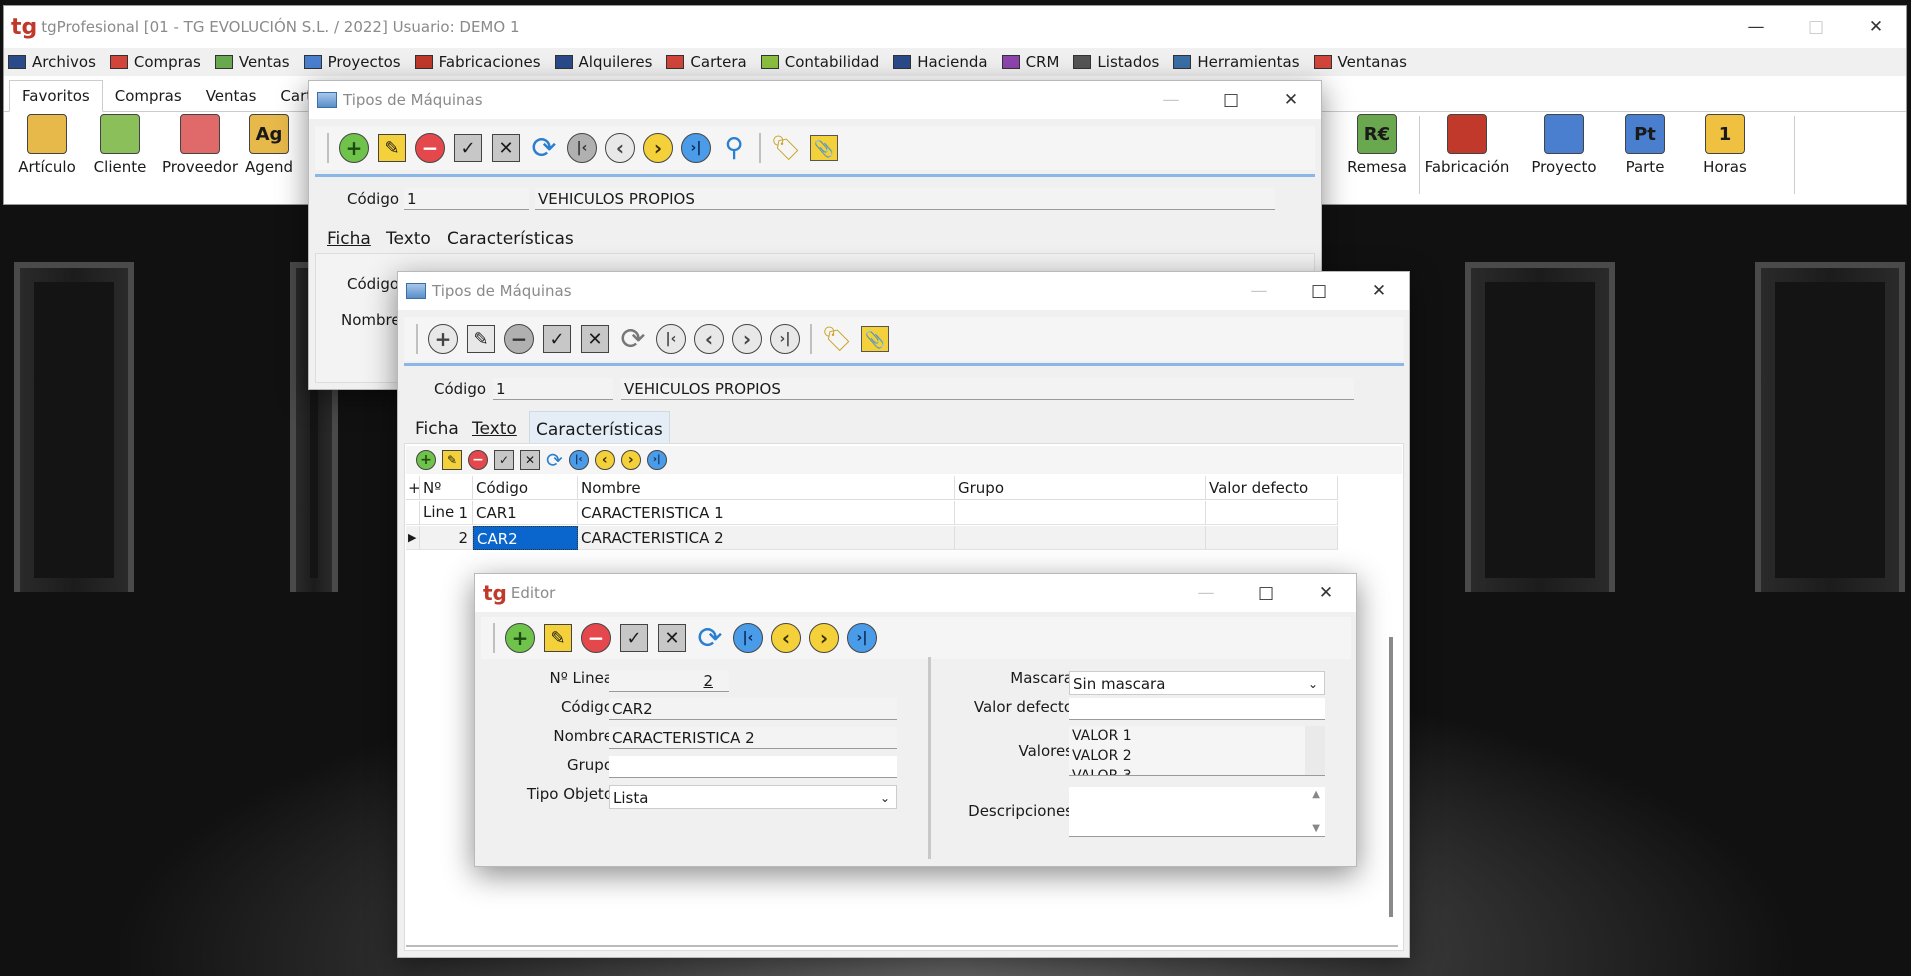 This screenshot has height=976, width=1911. Describe the element at coordinates (525, 513) in the screenshot. I see `cell-codigo: CAR1` at that location.